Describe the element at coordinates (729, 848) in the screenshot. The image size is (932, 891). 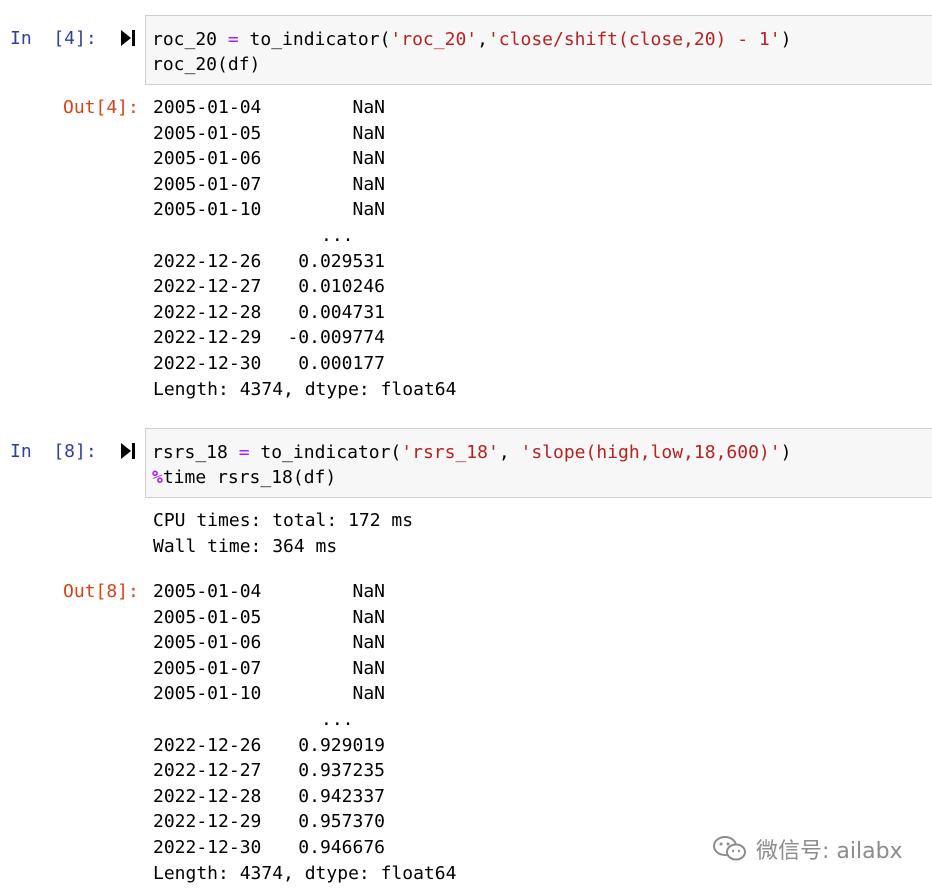
I see `wechat-icon` at that location.